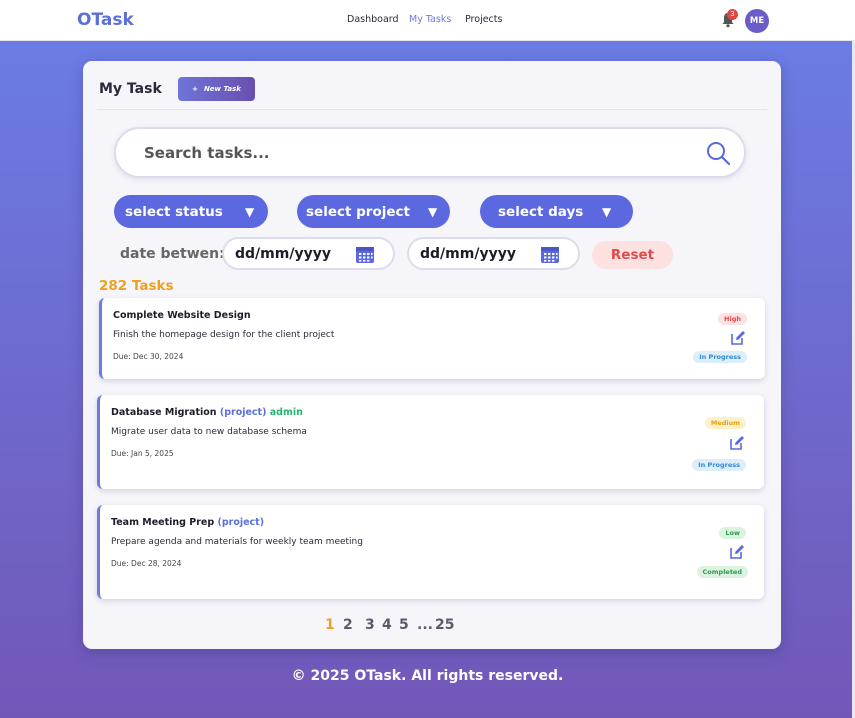  Describe the element at coordinates (163, 522) in the screenshot. I see `task-title-text: Team Meeting Prep` at that location.